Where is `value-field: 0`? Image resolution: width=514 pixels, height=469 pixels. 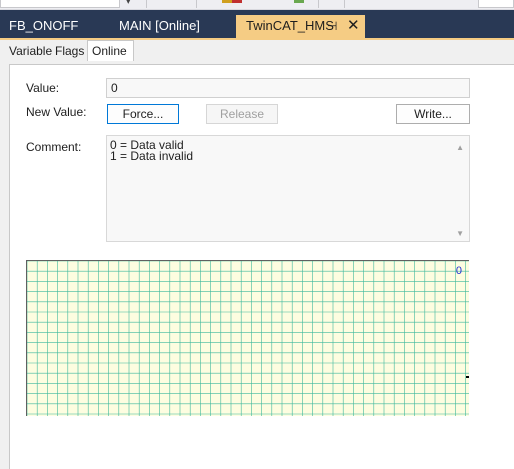
value-field: 0 is located at coordinates (288, 88).